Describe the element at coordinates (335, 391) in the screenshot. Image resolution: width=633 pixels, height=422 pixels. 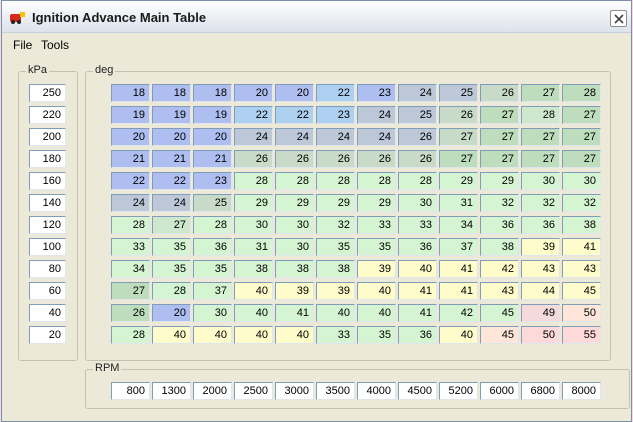
I see `rpm-cell: 3500` at that location.